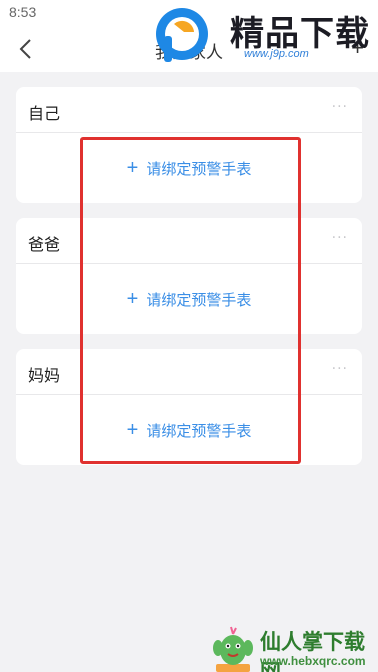 The height and width of the screenshot is (672, 378). What do you see at coordinates (182, 35) in the screenshot?
I see `logo-icon` at bounding box center [182, 35].